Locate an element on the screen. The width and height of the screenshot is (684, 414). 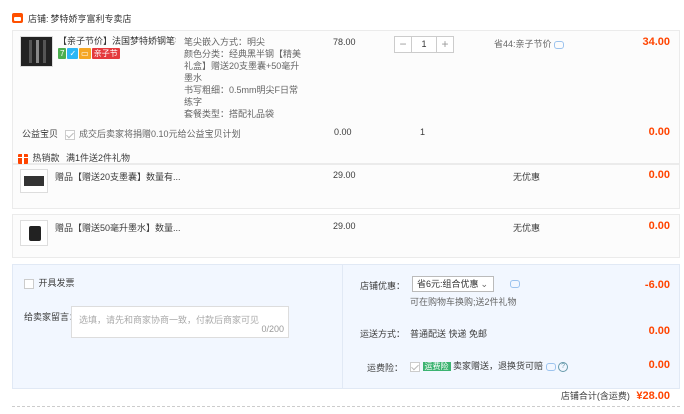
item-tags: 7 ✓ ▭ 亲子节 is located at coordinates (117, 54).